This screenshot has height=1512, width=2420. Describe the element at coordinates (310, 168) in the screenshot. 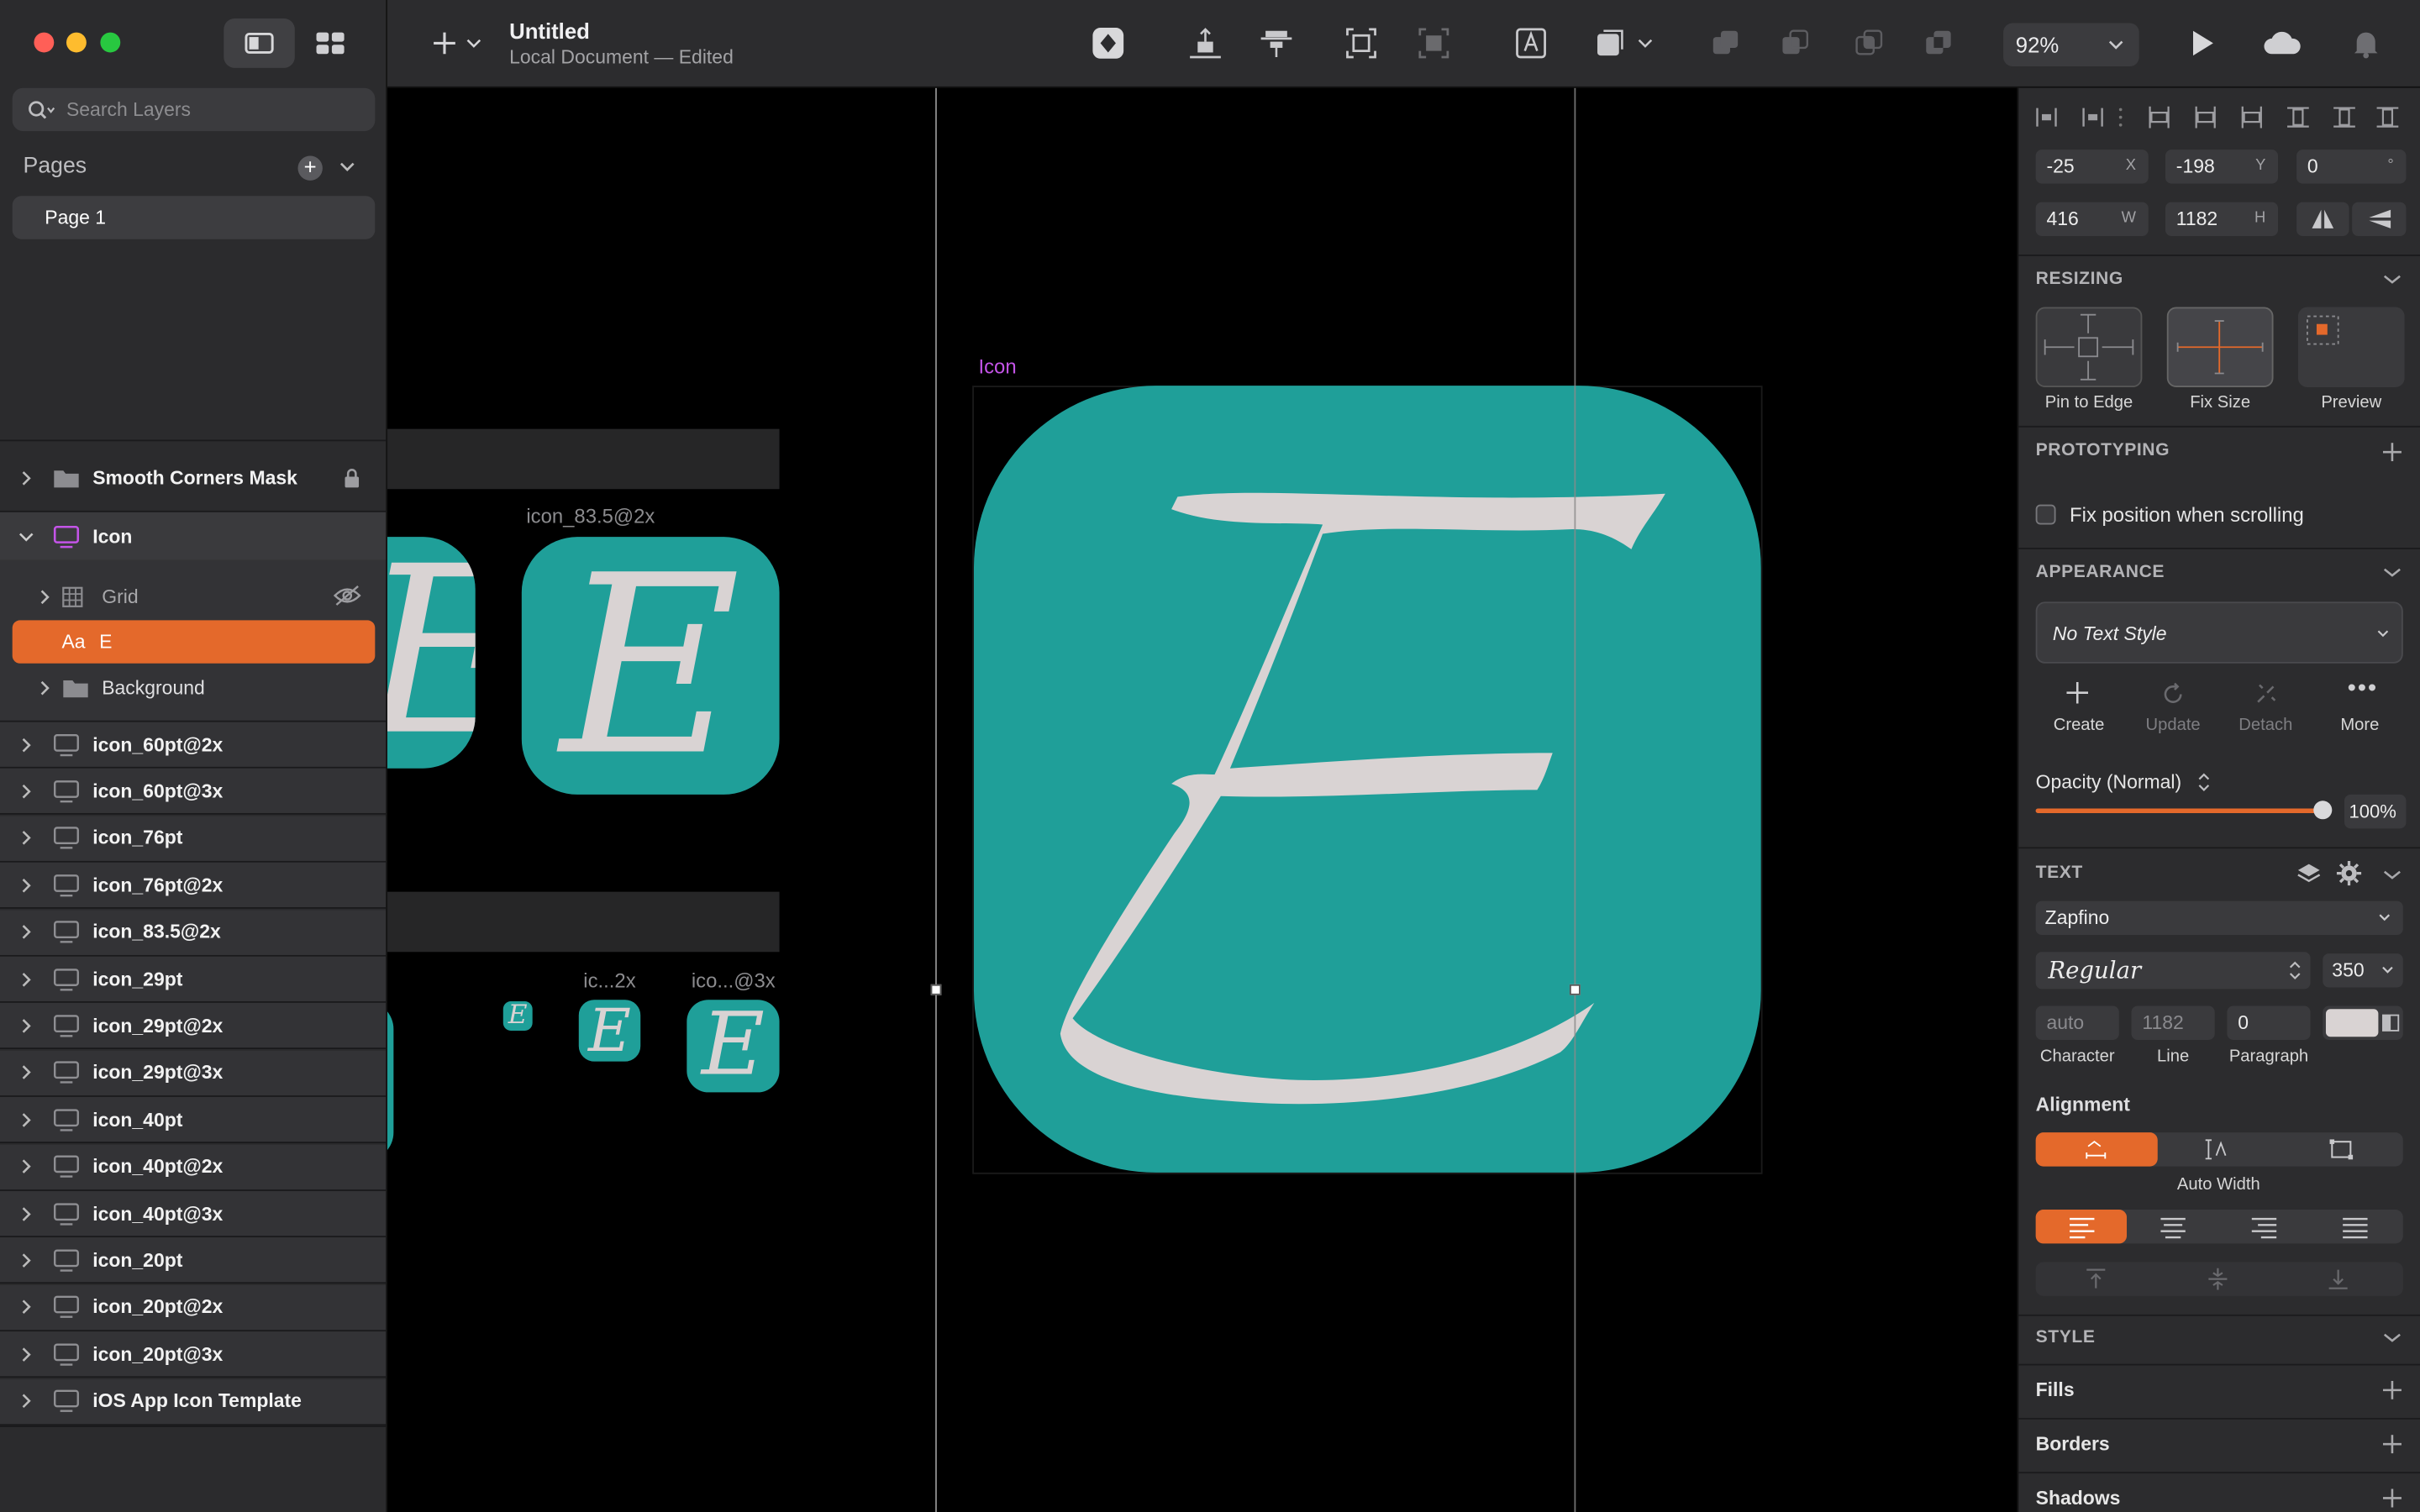

I see `add-page-button: +` at that location.